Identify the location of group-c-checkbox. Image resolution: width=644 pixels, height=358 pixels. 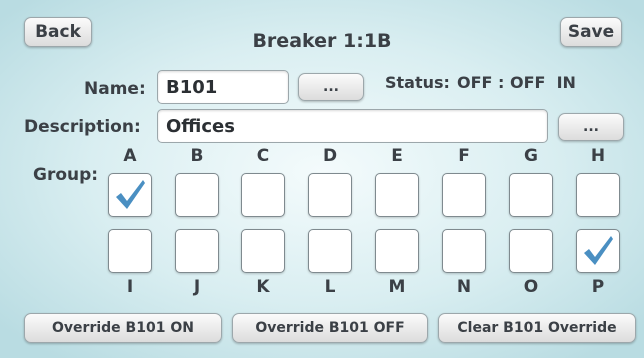
(263, 195).